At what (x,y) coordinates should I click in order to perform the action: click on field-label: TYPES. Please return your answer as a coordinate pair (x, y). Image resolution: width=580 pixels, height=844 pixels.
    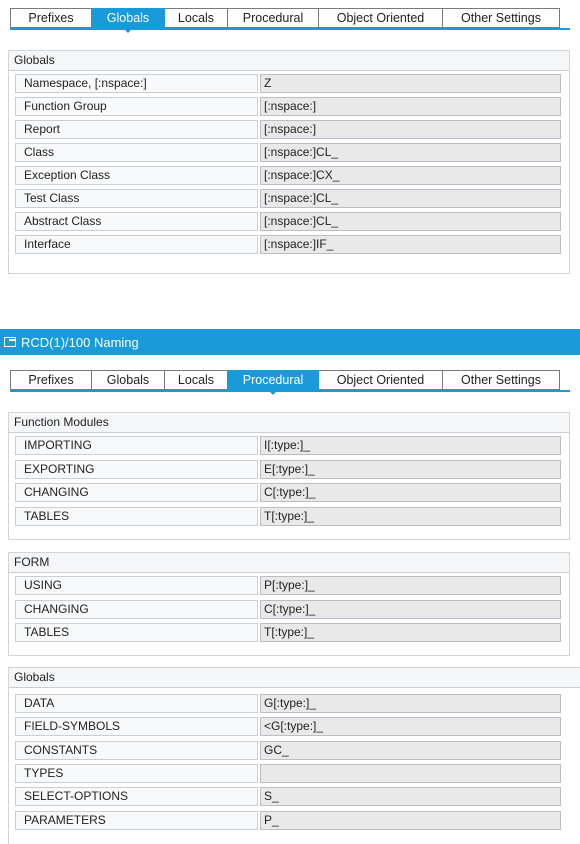
    Looking at the image, I should click on (136, 773).